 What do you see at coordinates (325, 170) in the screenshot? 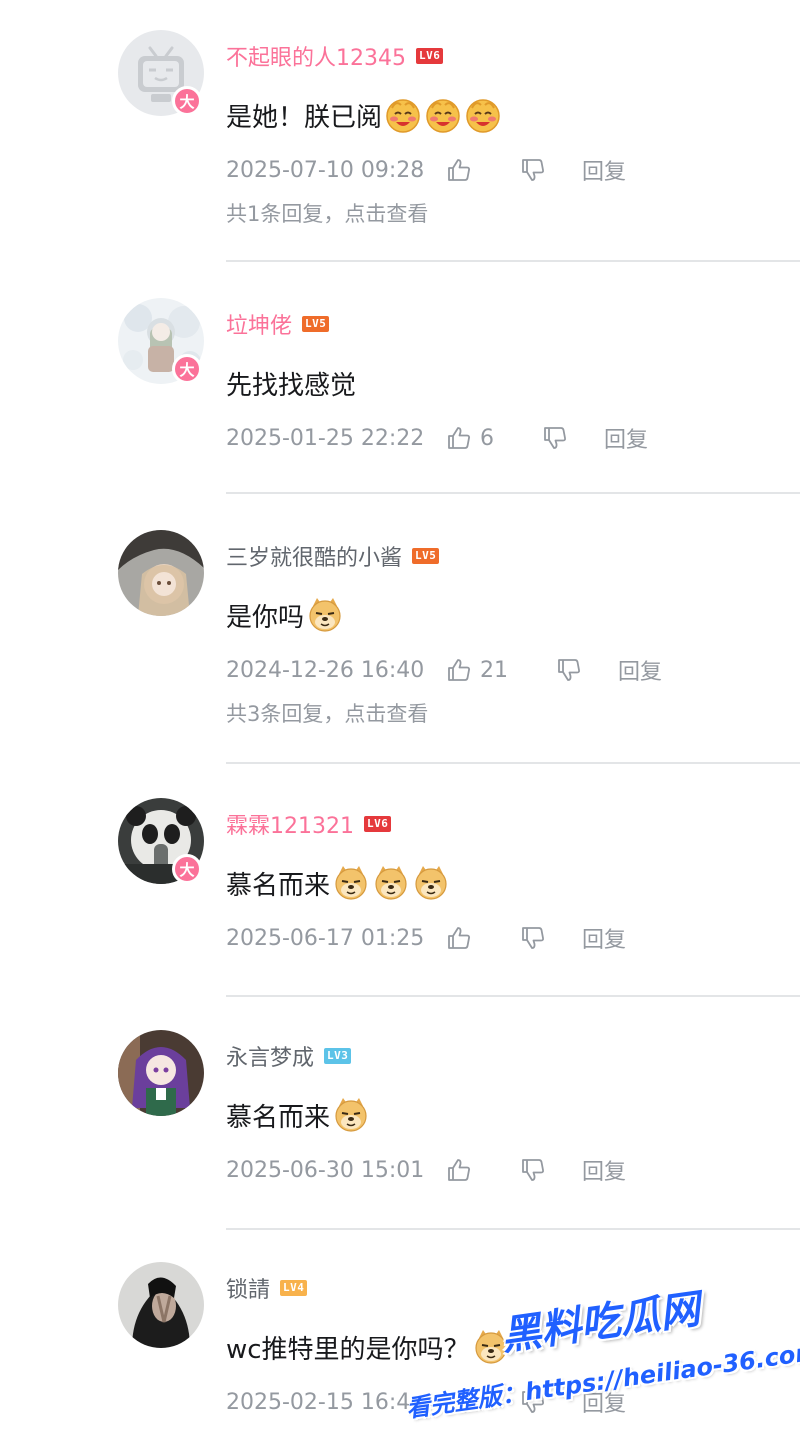
I see `comment-time: 2025-07-10 09:28` at bounding box center [325, 170].